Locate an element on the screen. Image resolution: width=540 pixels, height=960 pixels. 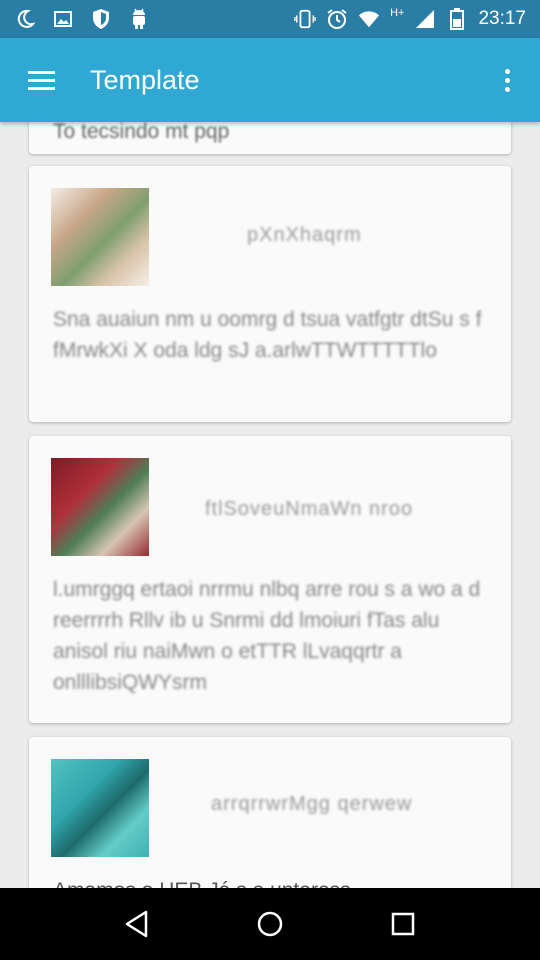
moon-icon is located at coordinates (25, 19).